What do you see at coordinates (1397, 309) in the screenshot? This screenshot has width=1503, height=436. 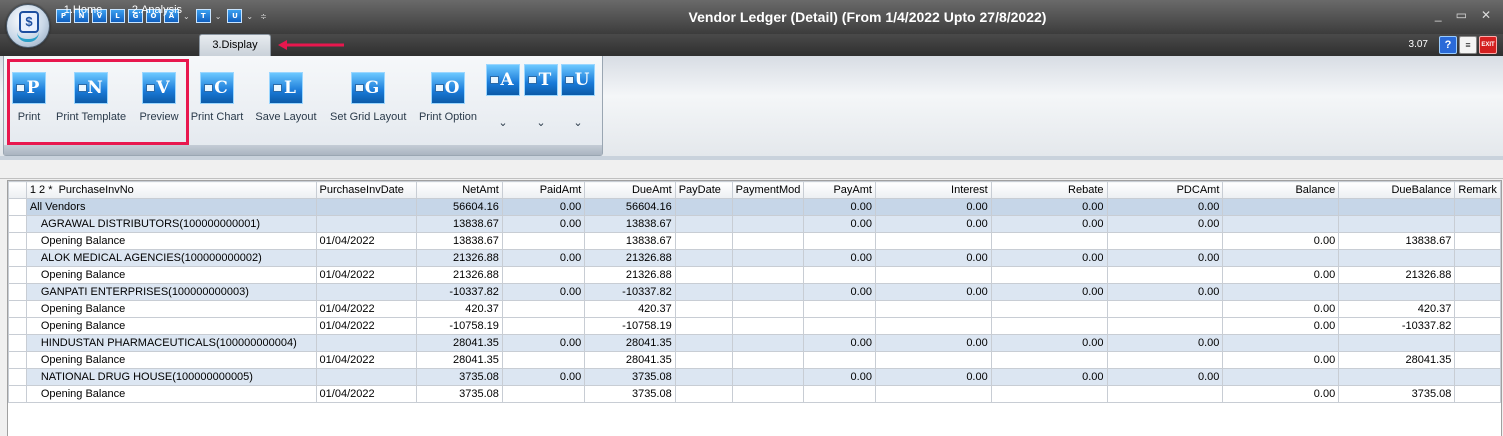 I see `table-cell-duebalance: 420.37` at bounding box center [1397, 309].